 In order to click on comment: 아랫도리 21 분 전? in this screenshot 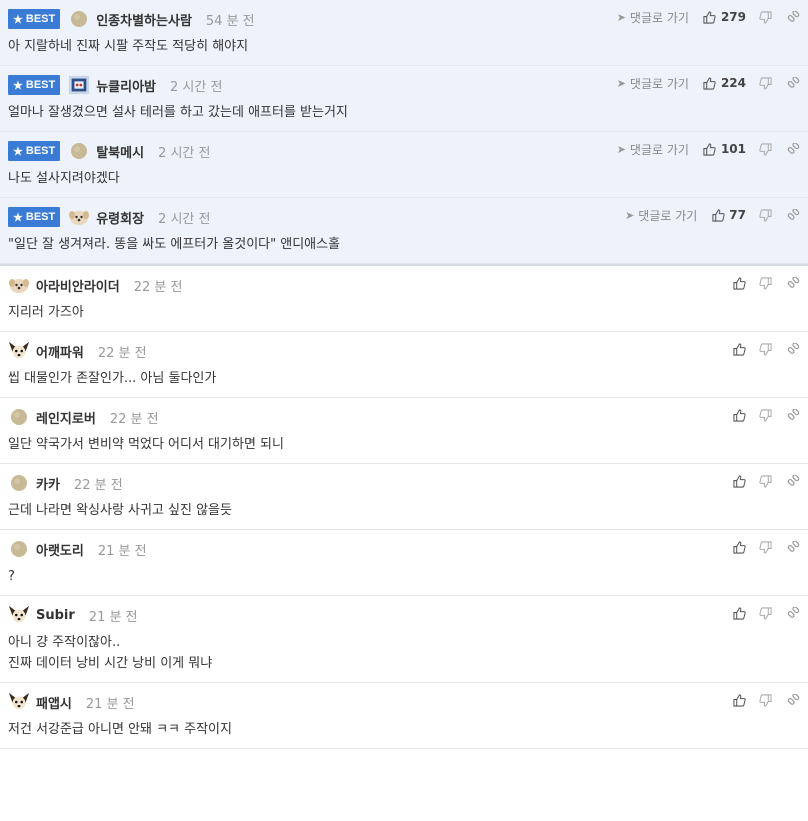, I will do `click(404, 563)`.